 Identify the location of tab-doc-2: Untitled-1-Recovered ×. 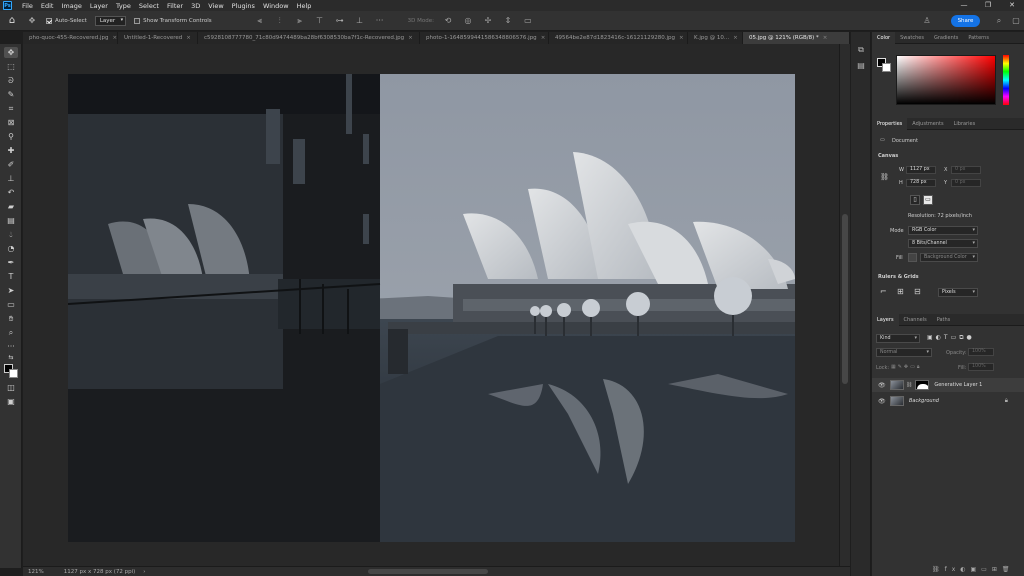
(158, 38).